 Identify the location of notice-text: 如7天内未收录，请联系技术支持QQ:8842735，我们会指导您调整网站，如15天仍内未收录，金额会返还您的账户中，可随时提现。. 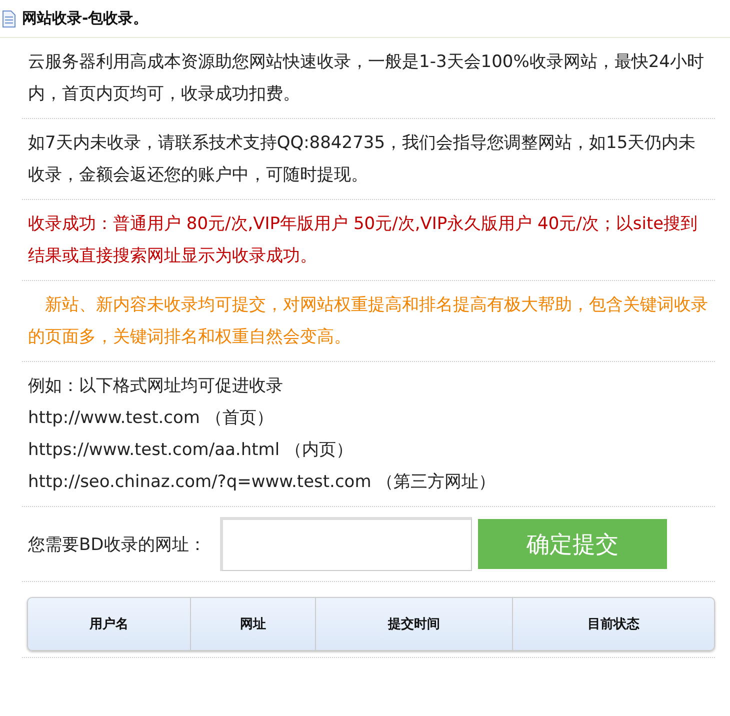
(362, 159).